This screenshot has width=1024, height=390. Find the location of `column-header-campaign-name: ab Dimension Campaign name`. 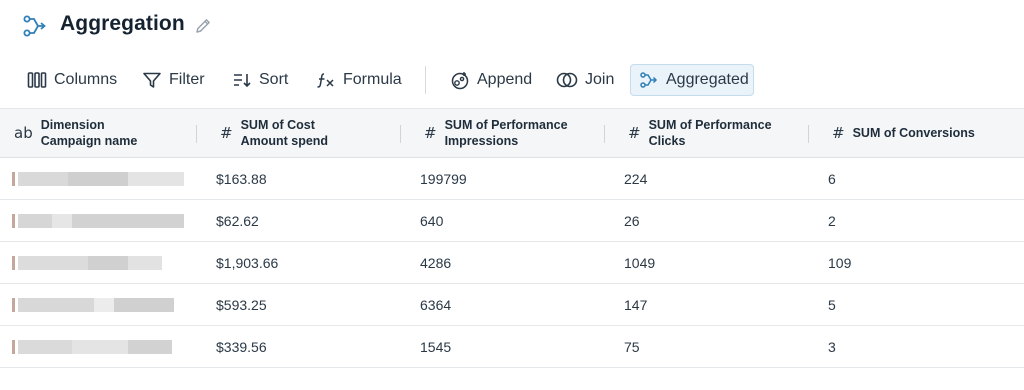

column-header-campaign-name: ab Dimension Campaign name is located at coordinates (75, 133).